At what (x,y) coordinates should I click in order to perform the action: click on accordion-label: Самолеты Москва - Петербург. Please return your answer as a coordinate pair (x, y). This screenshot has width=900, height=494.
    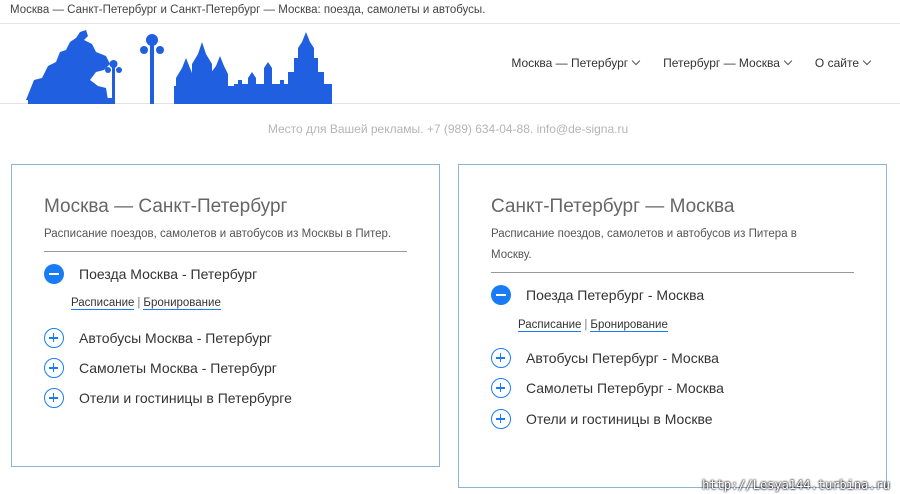
    Looking at the image, I should click on (178, 368).